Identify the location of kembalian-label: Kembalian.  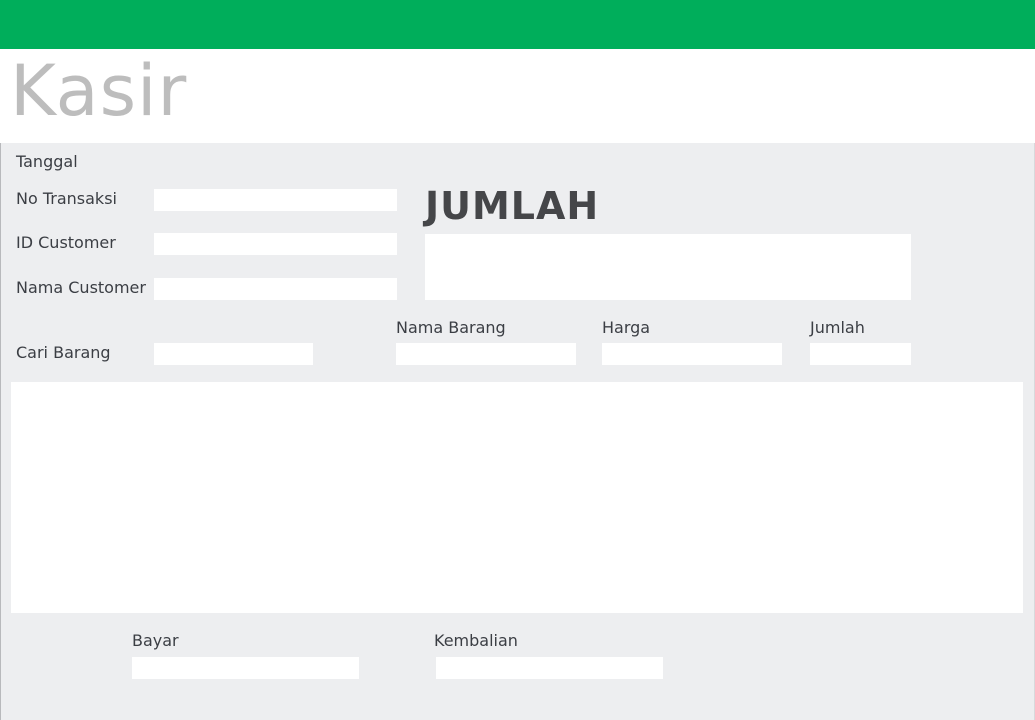
(476, 640).